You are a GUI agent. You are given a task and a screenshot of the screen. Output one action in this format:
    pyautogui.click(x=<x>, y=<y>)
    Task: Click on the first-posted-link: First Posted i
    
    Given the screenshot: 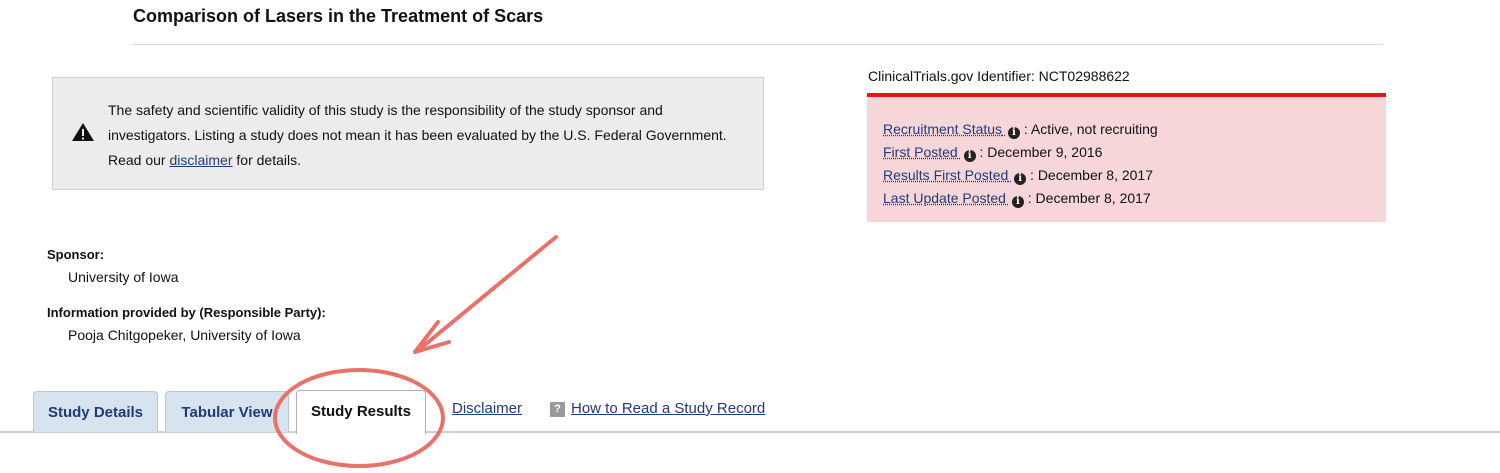 What is the action you would take?
    pyautogui.click(x=929, y=153)
    